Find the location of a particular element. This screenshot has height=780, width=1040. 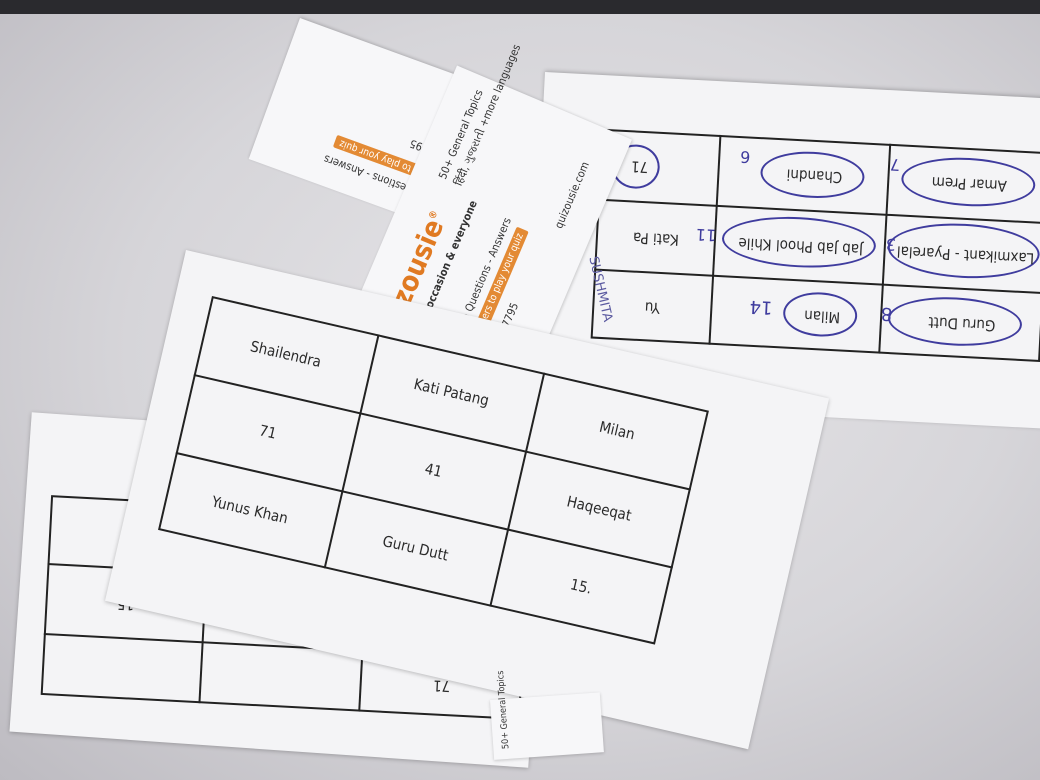

quiz-card-corner: 50+ General Topics is located at coordinates (547, 715).